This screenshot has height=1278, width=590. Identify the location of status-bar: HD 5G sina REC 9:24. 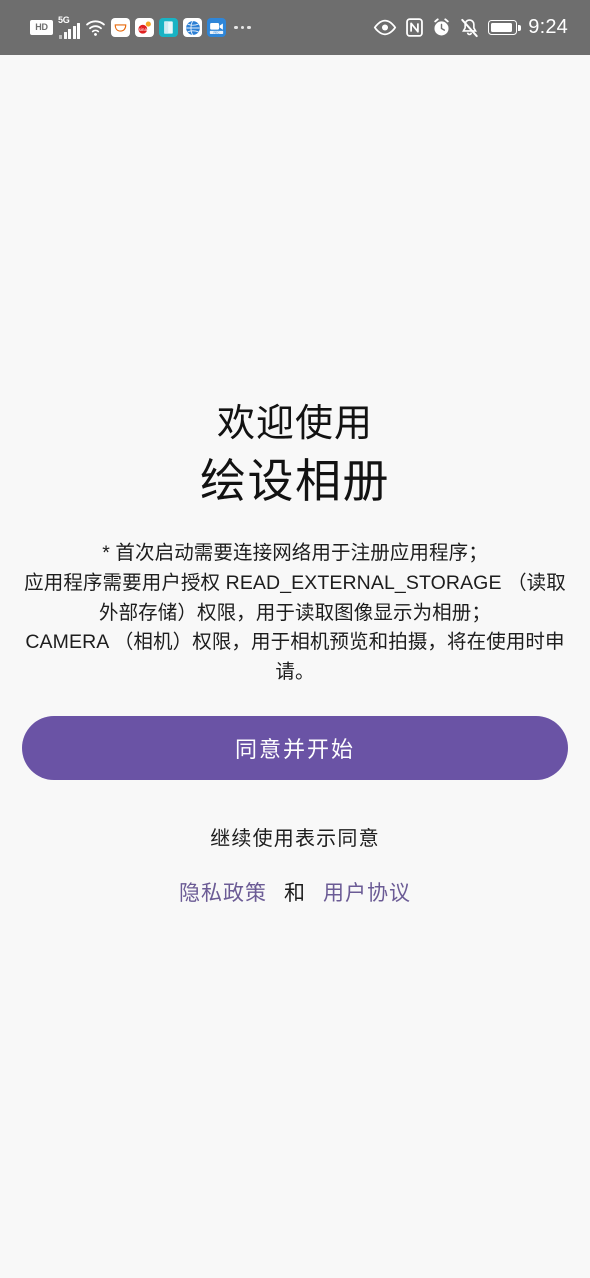
(295, 27).